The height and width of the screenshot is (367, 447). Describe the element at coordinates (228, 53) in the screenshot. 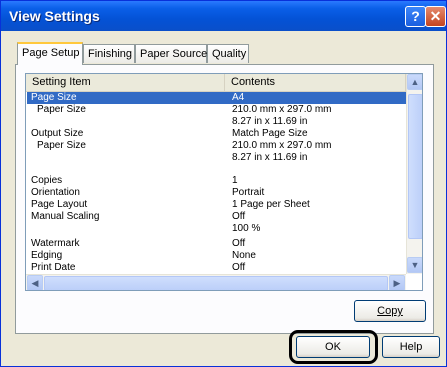

I see `tab-quality: Quality` at that location.